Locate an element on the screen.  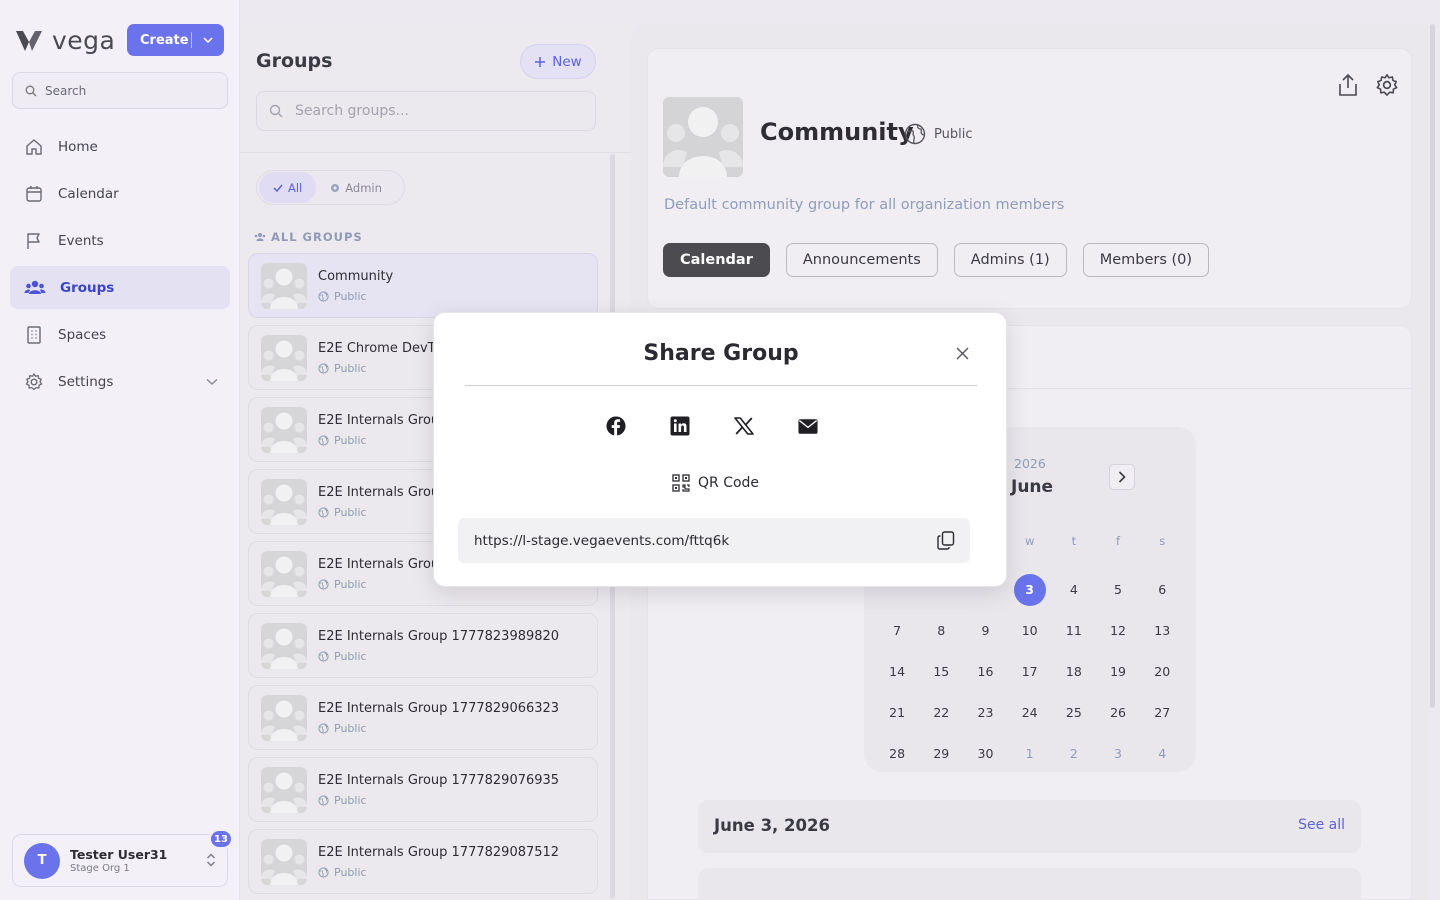
calendar-day: 19 is located at coordinates (1118, 671).